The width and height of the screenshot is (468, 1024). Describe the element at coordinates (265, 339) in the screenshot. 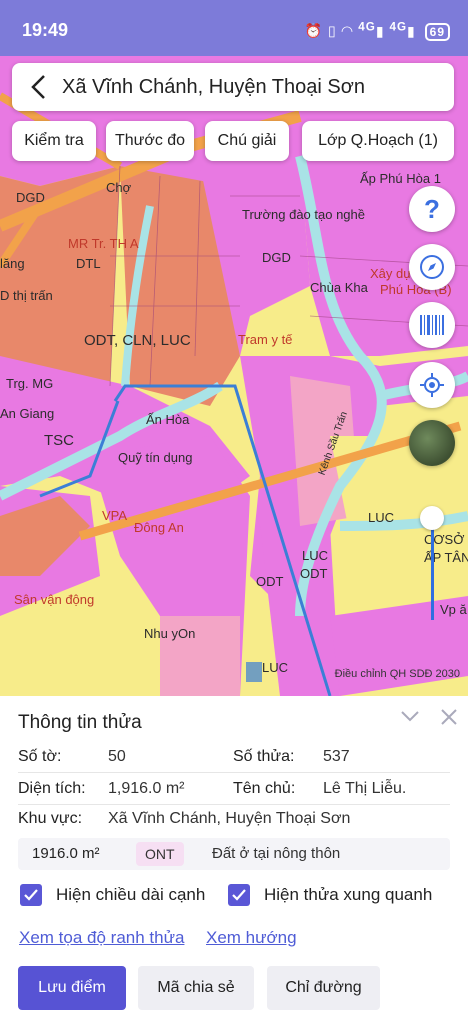

I see `map-label-tram-y-te: Tram y tế` at that location.